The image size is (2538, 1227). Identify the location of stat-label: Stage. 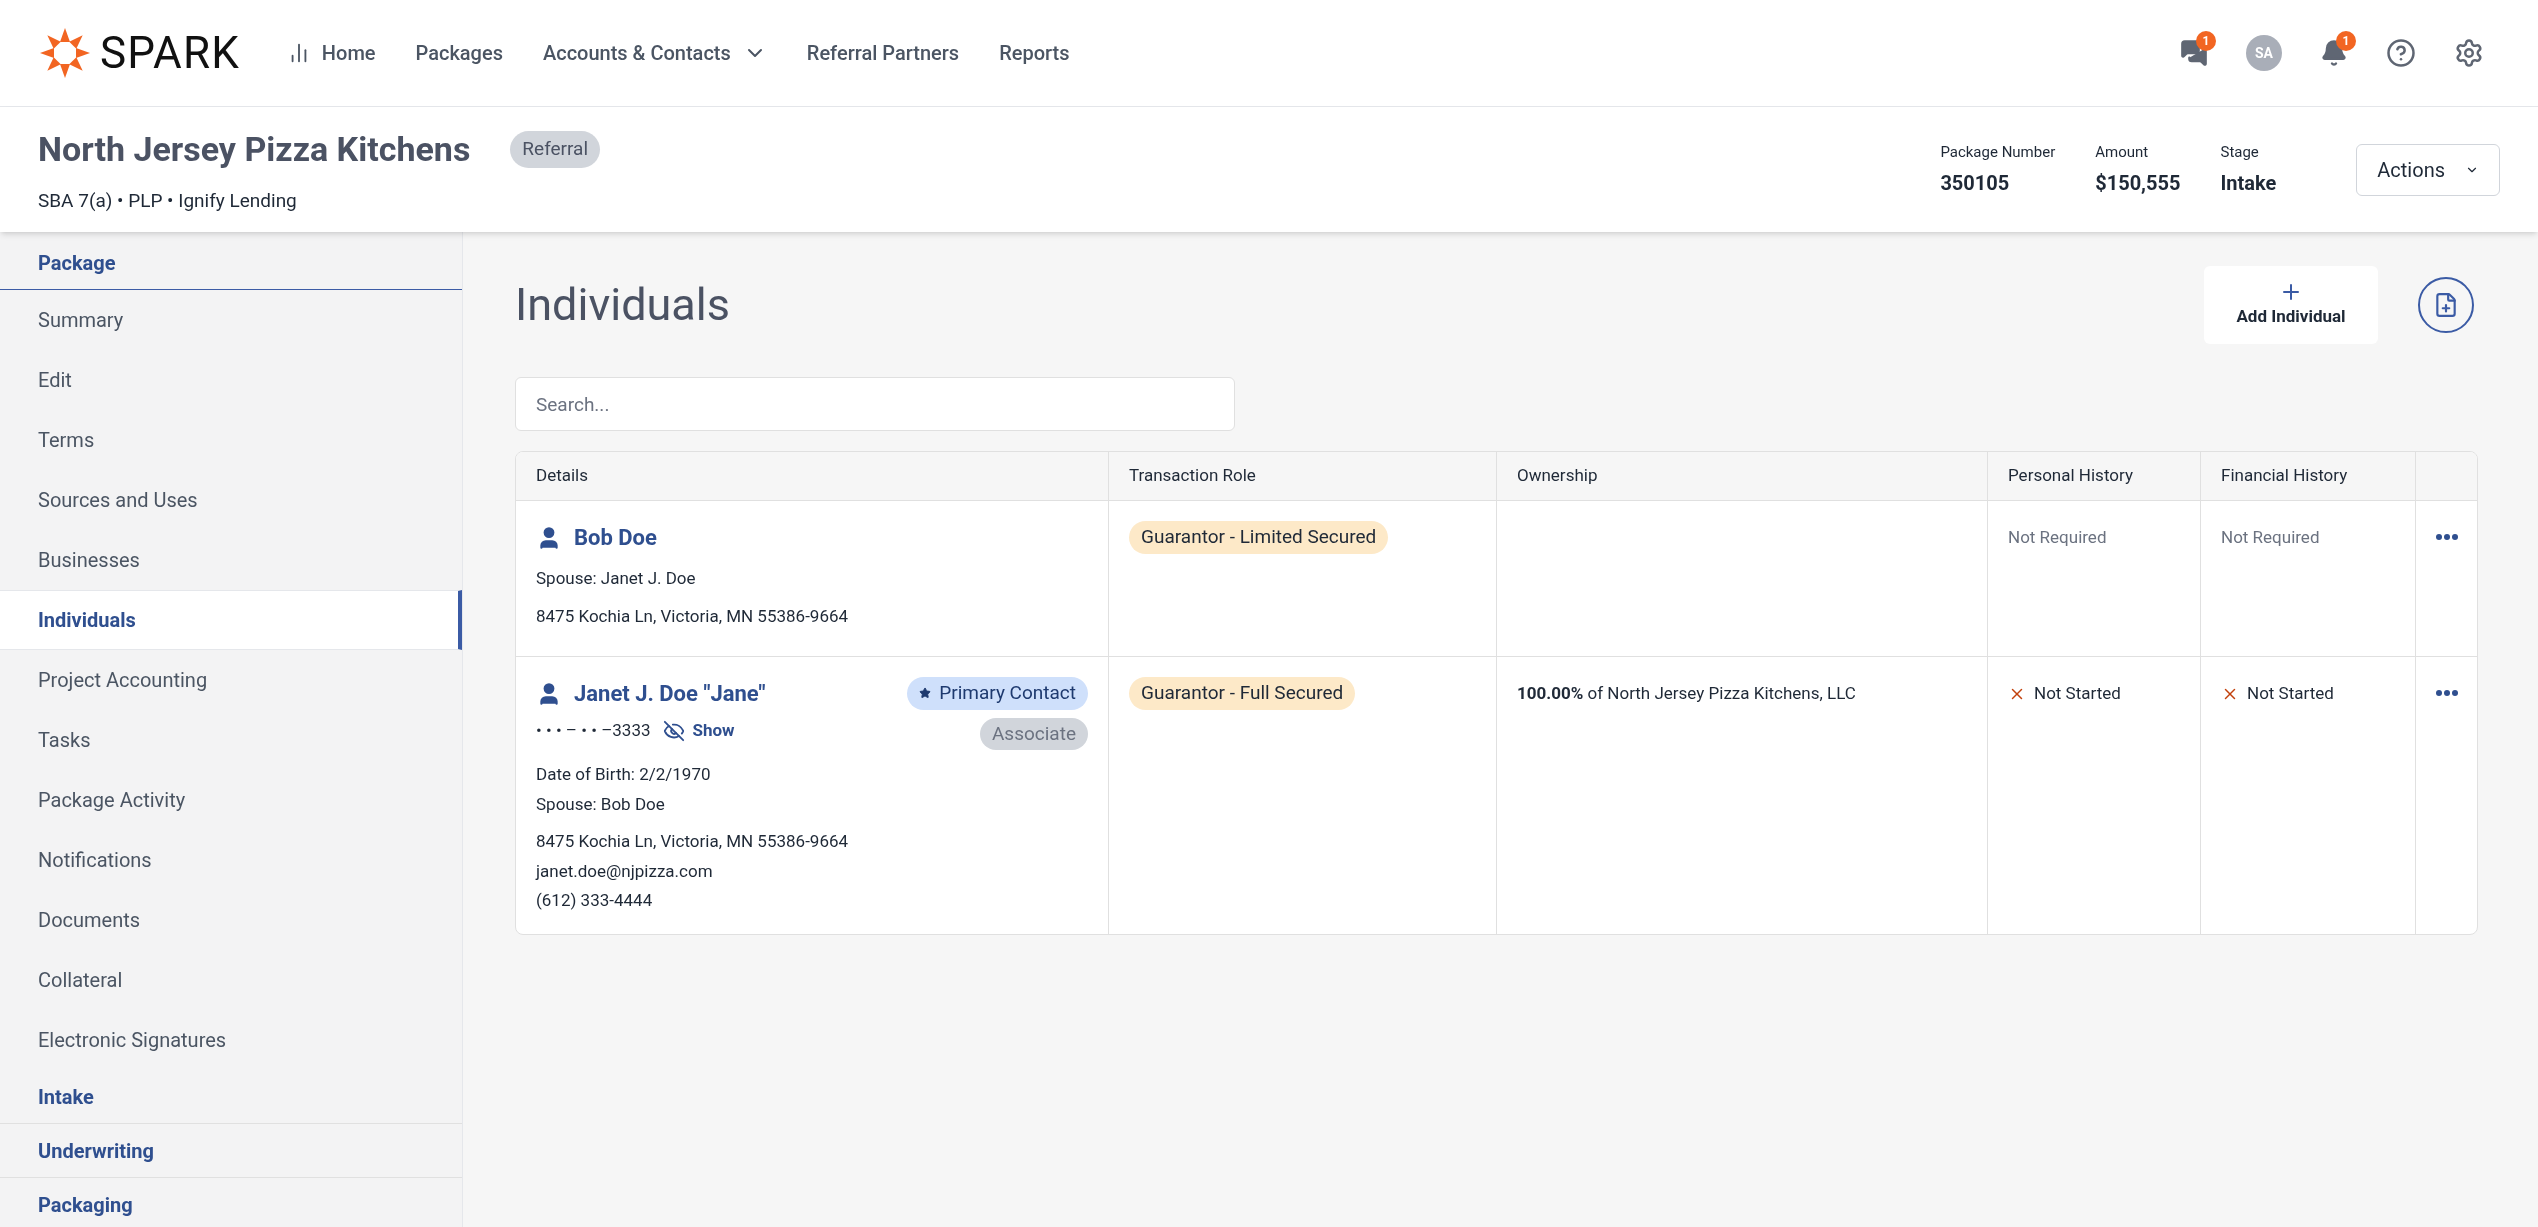
(2240, 153).